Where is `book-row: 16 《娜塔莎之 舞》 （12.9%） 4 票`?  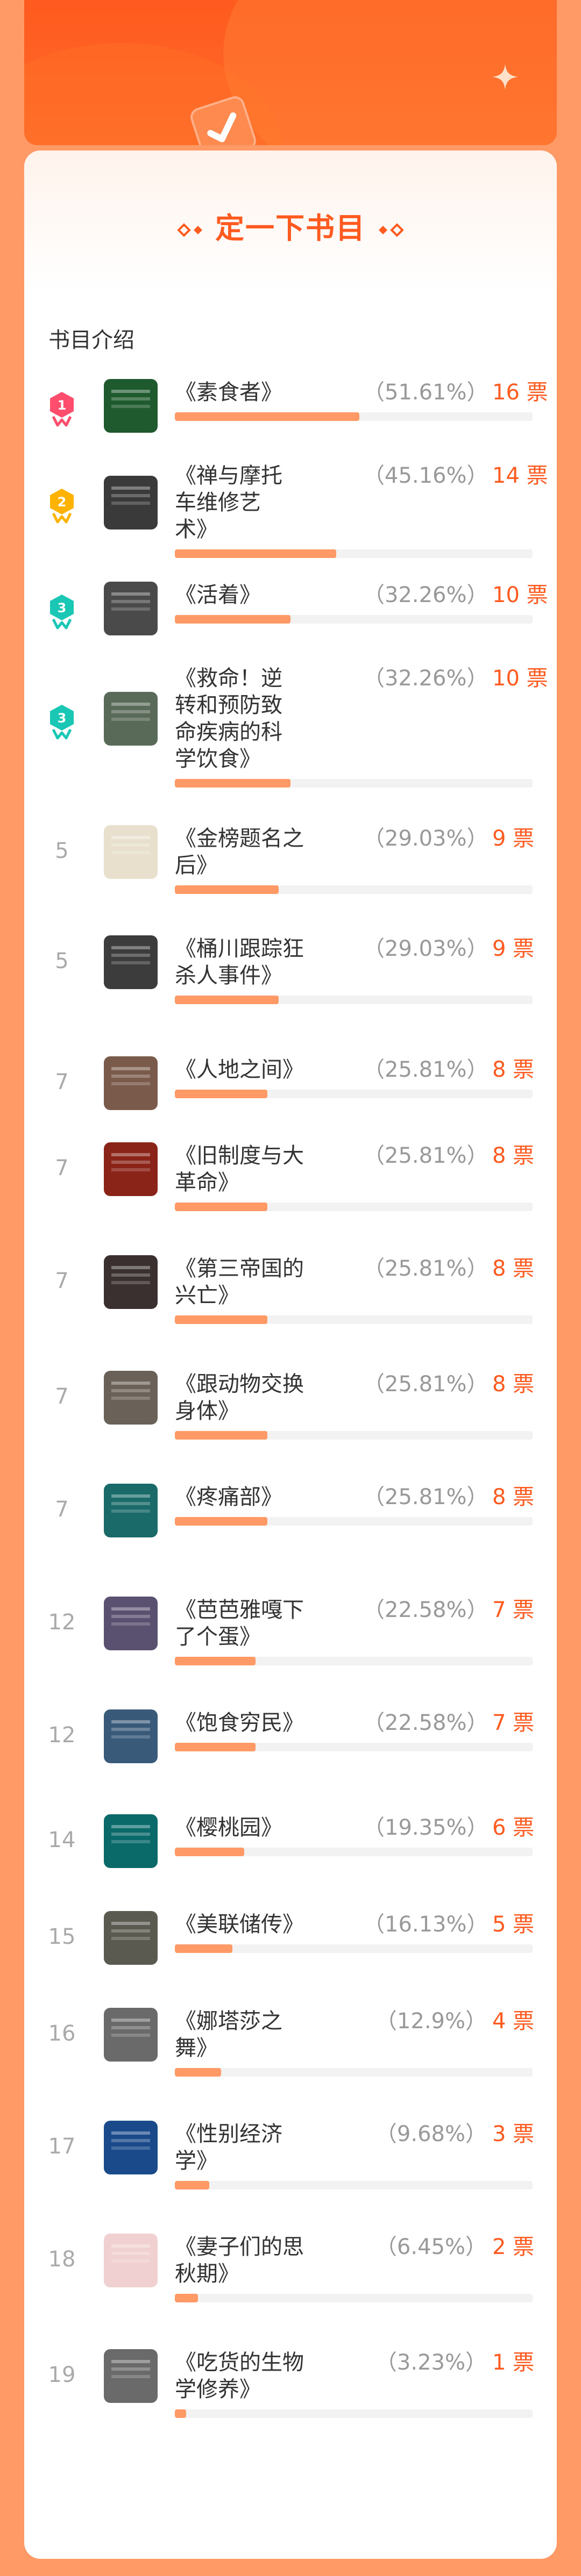 book-row: 16 《娜塔莎之 舞》 （12.9%） 4 票 is located at coordinates (290, 2045).